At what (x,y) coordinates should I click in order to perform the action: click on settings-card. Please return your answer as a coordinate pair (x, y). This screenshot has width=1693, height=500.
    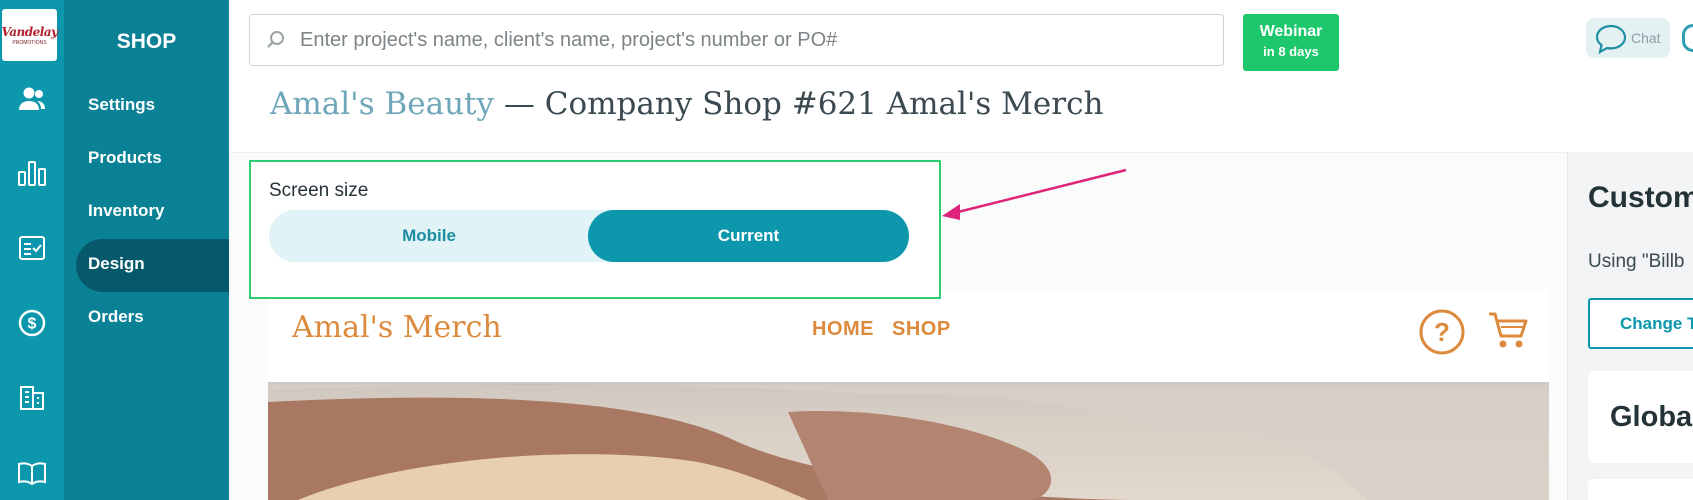
    Looking at the image, I should click on (1640, 489).